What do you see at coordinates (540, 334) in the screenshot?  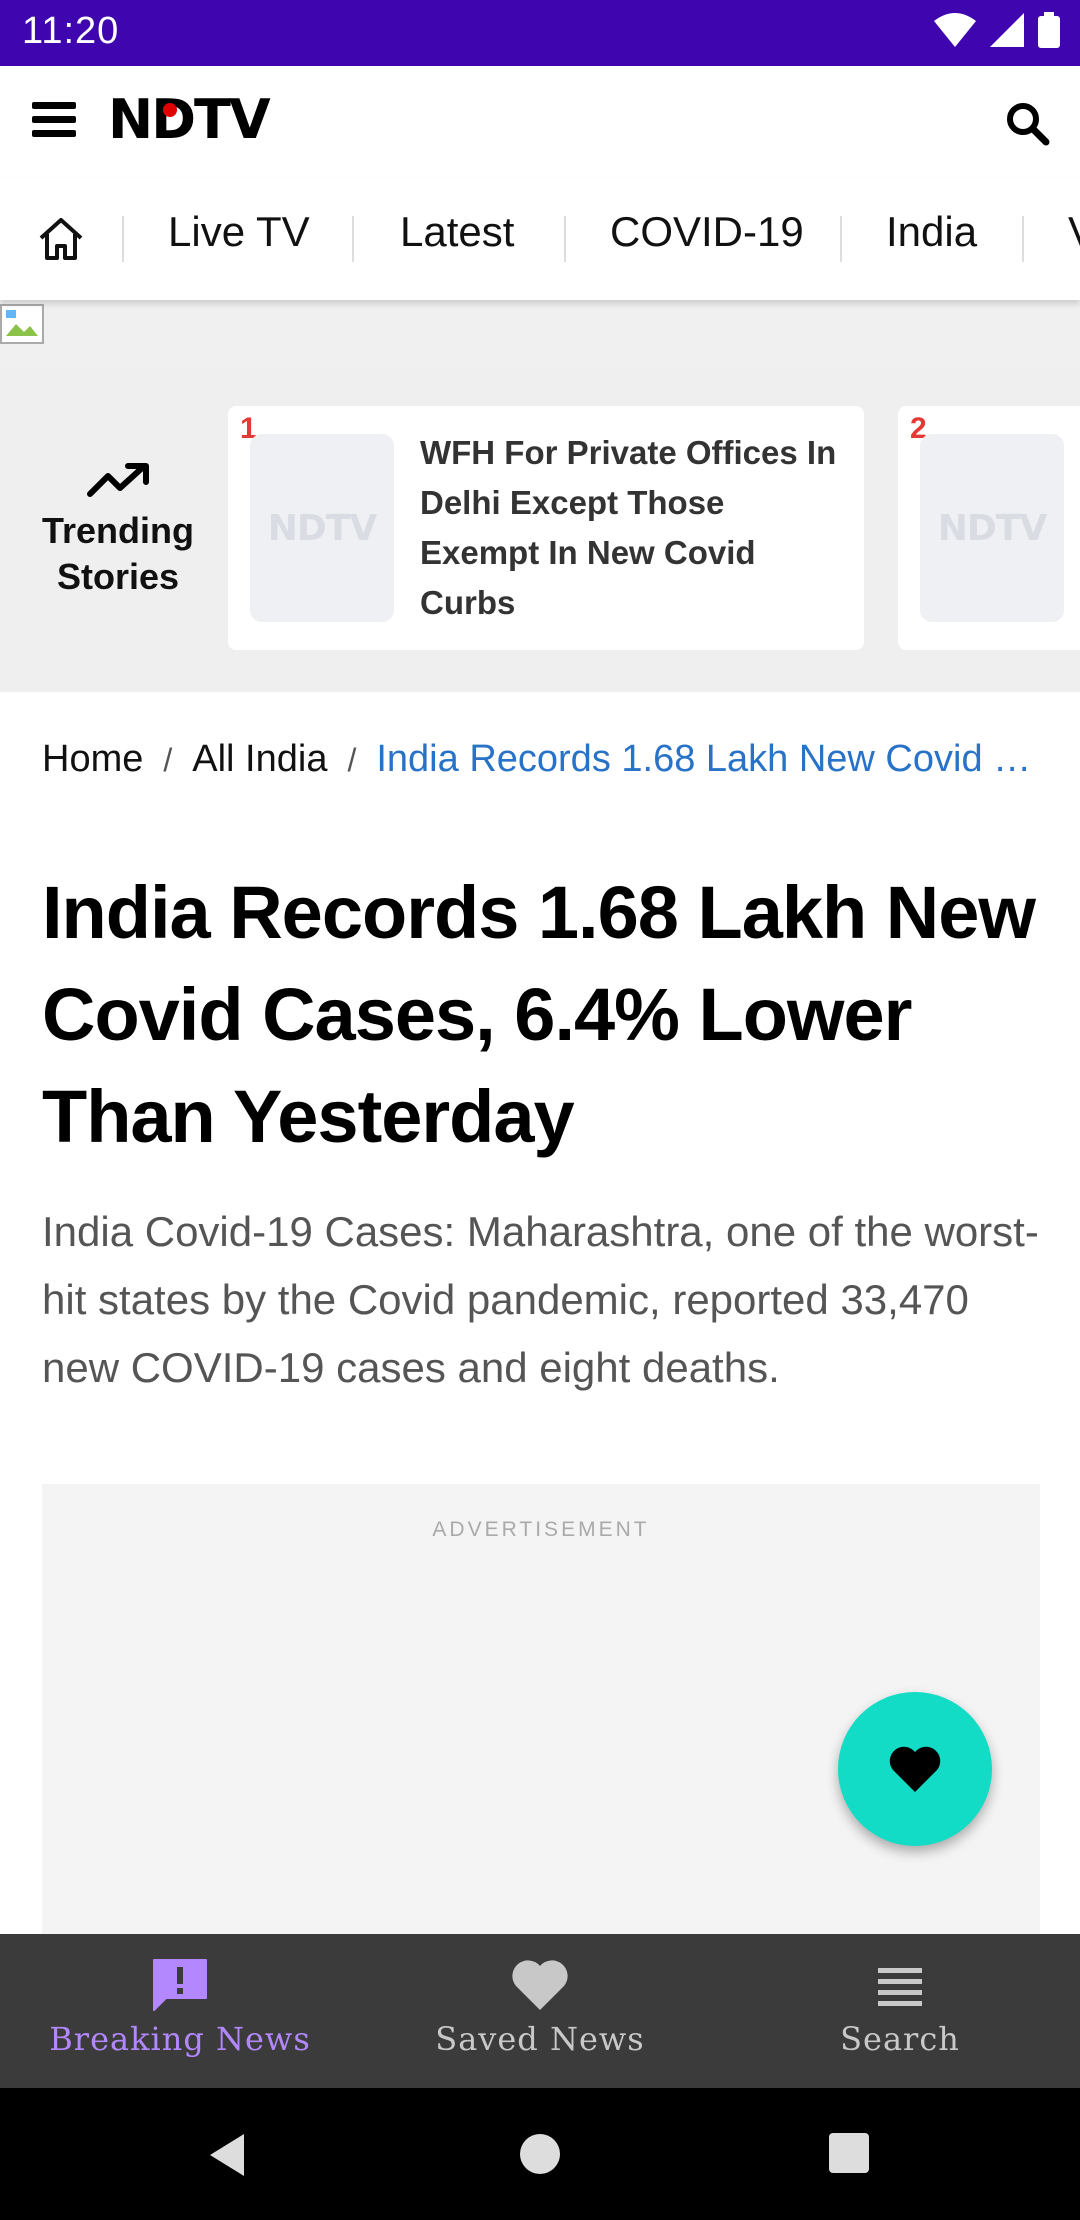 I see `banner-image-area` at bounding box center [540, 334].